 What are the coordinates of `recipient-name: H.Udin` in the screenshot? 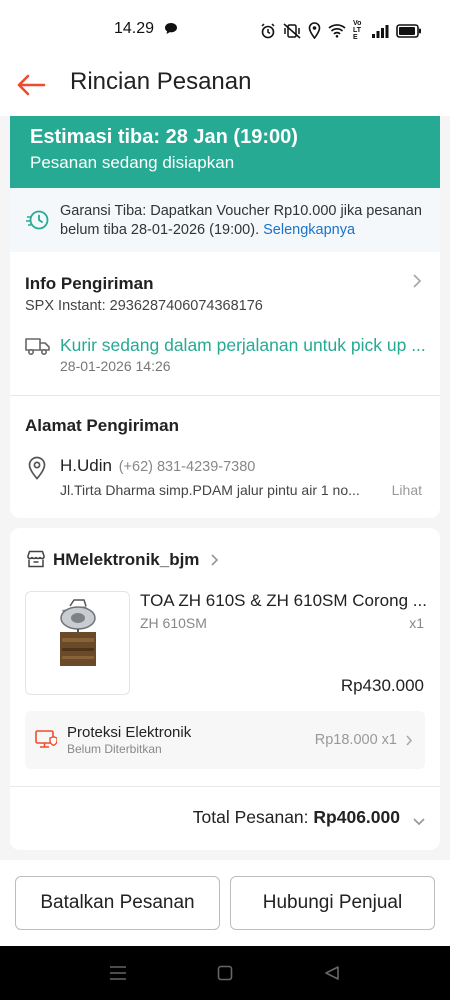 It's located at (86, 465).